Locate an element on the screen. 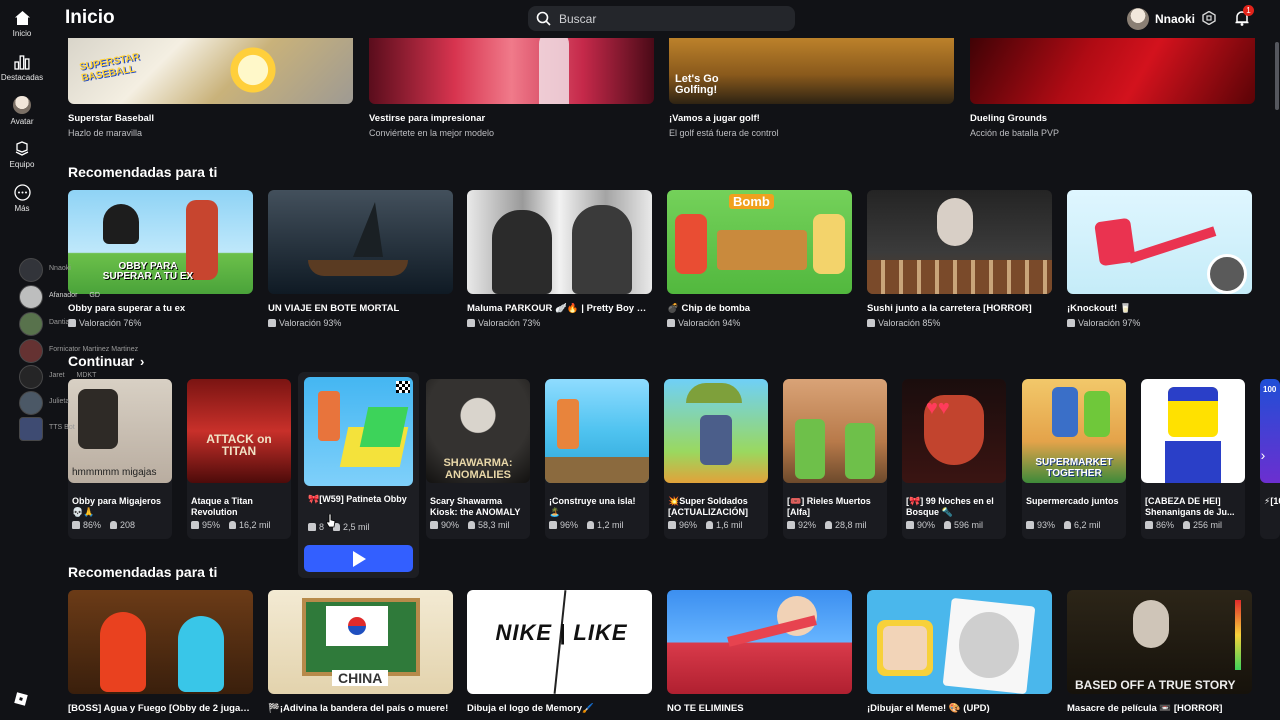  game-thumbnail: NIKE | LIKE is located at coordinates (559, 642).